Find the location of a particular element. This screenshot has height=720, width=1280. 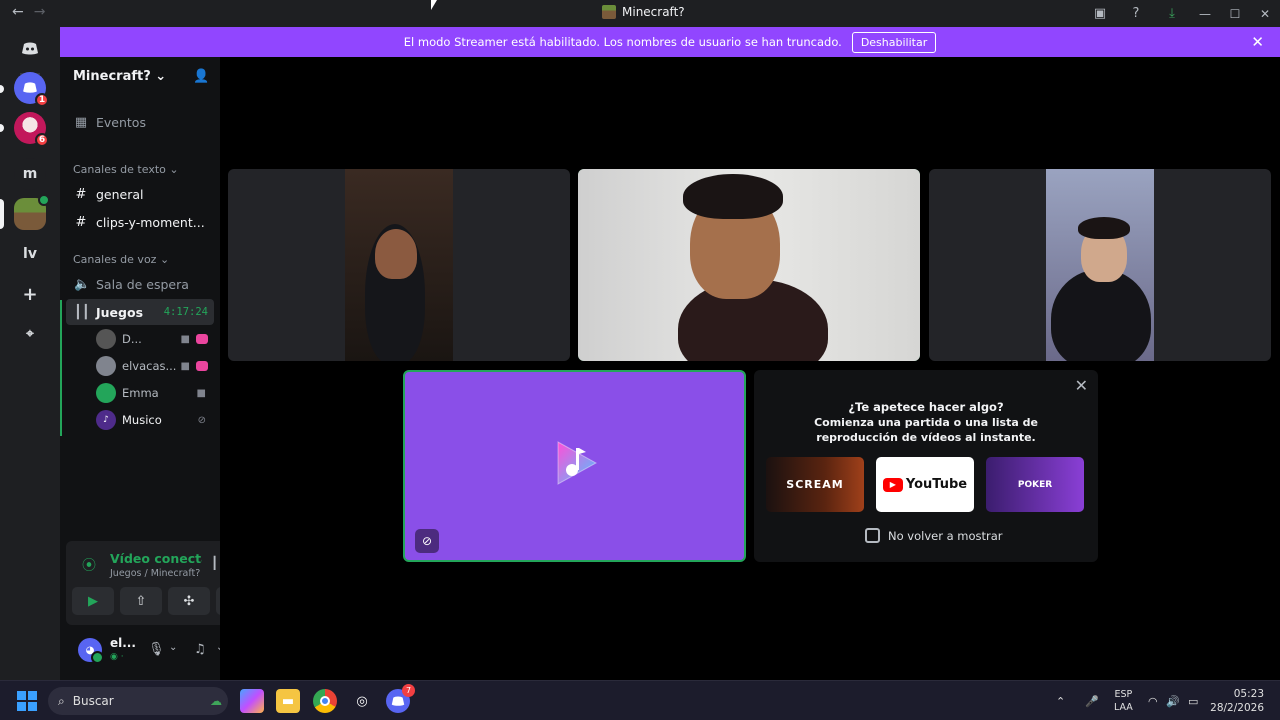

voice-user: elvacas... ■ is located at coordinates (155, 366).